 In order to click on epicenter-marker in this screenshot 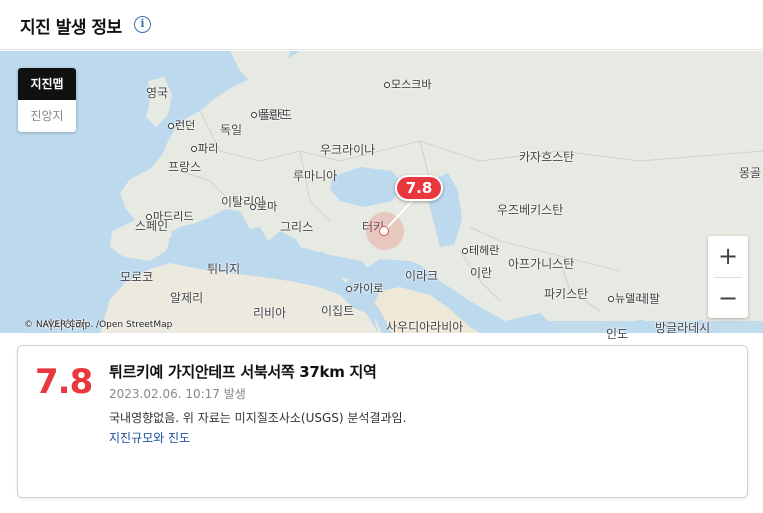, I will do `click(384, 231)`.